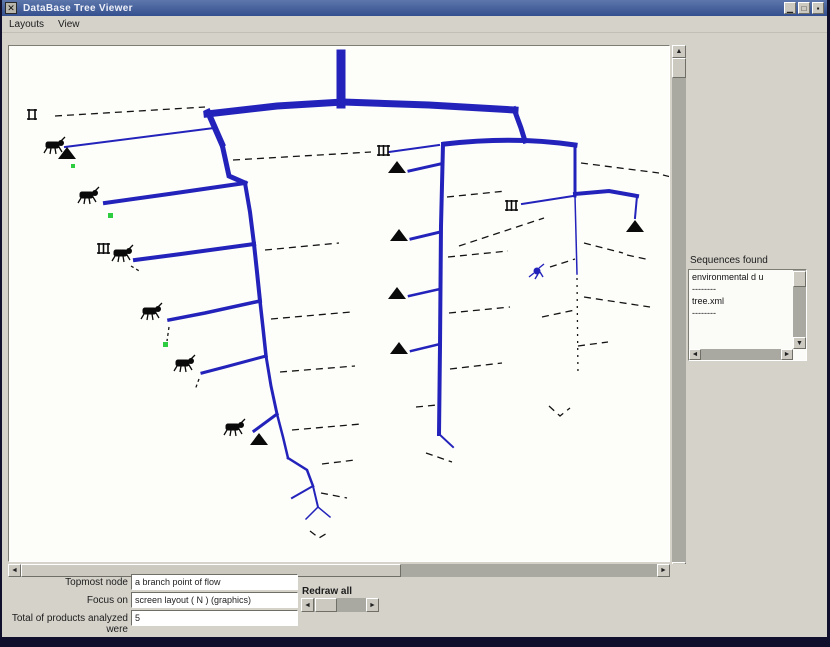  I want to click on list-scroll-right-icon: ►, so click(787, 354).